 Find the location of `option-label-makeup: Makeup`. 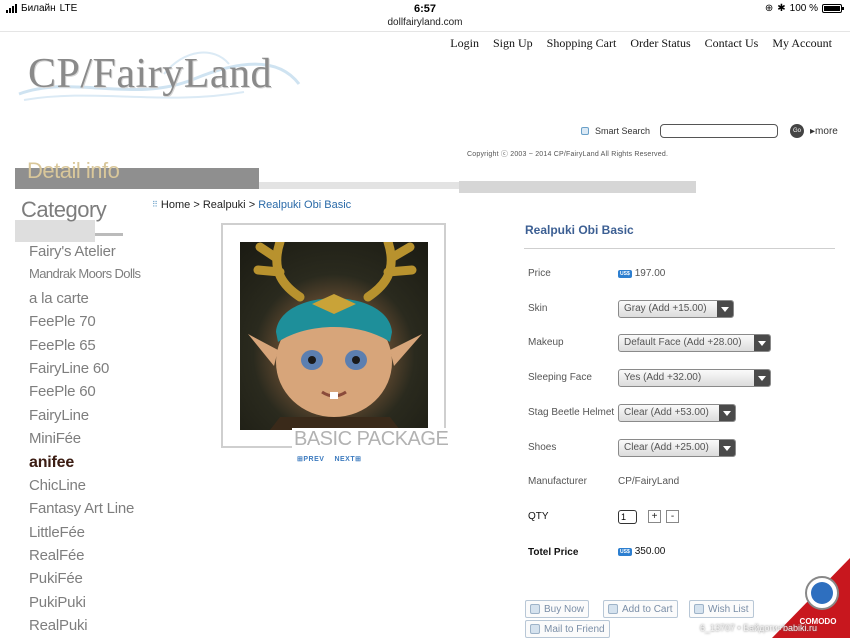

option-label-makeup: Makeup is located at coordinates (546, 342).